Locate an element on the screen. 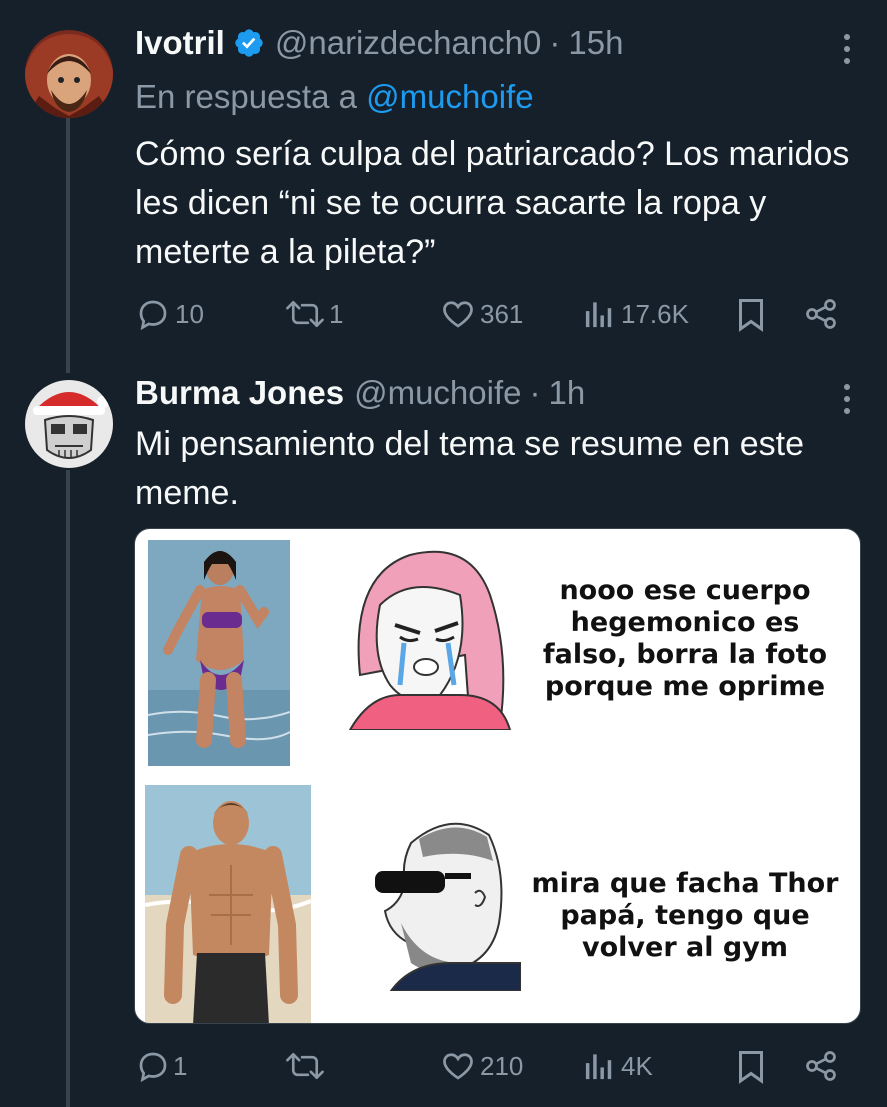  retweet-count: 1 is located at coordinates (336, 313).